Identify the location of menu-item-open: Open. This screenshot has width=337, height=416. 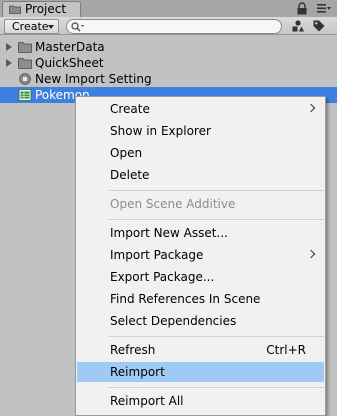
(200, 153).